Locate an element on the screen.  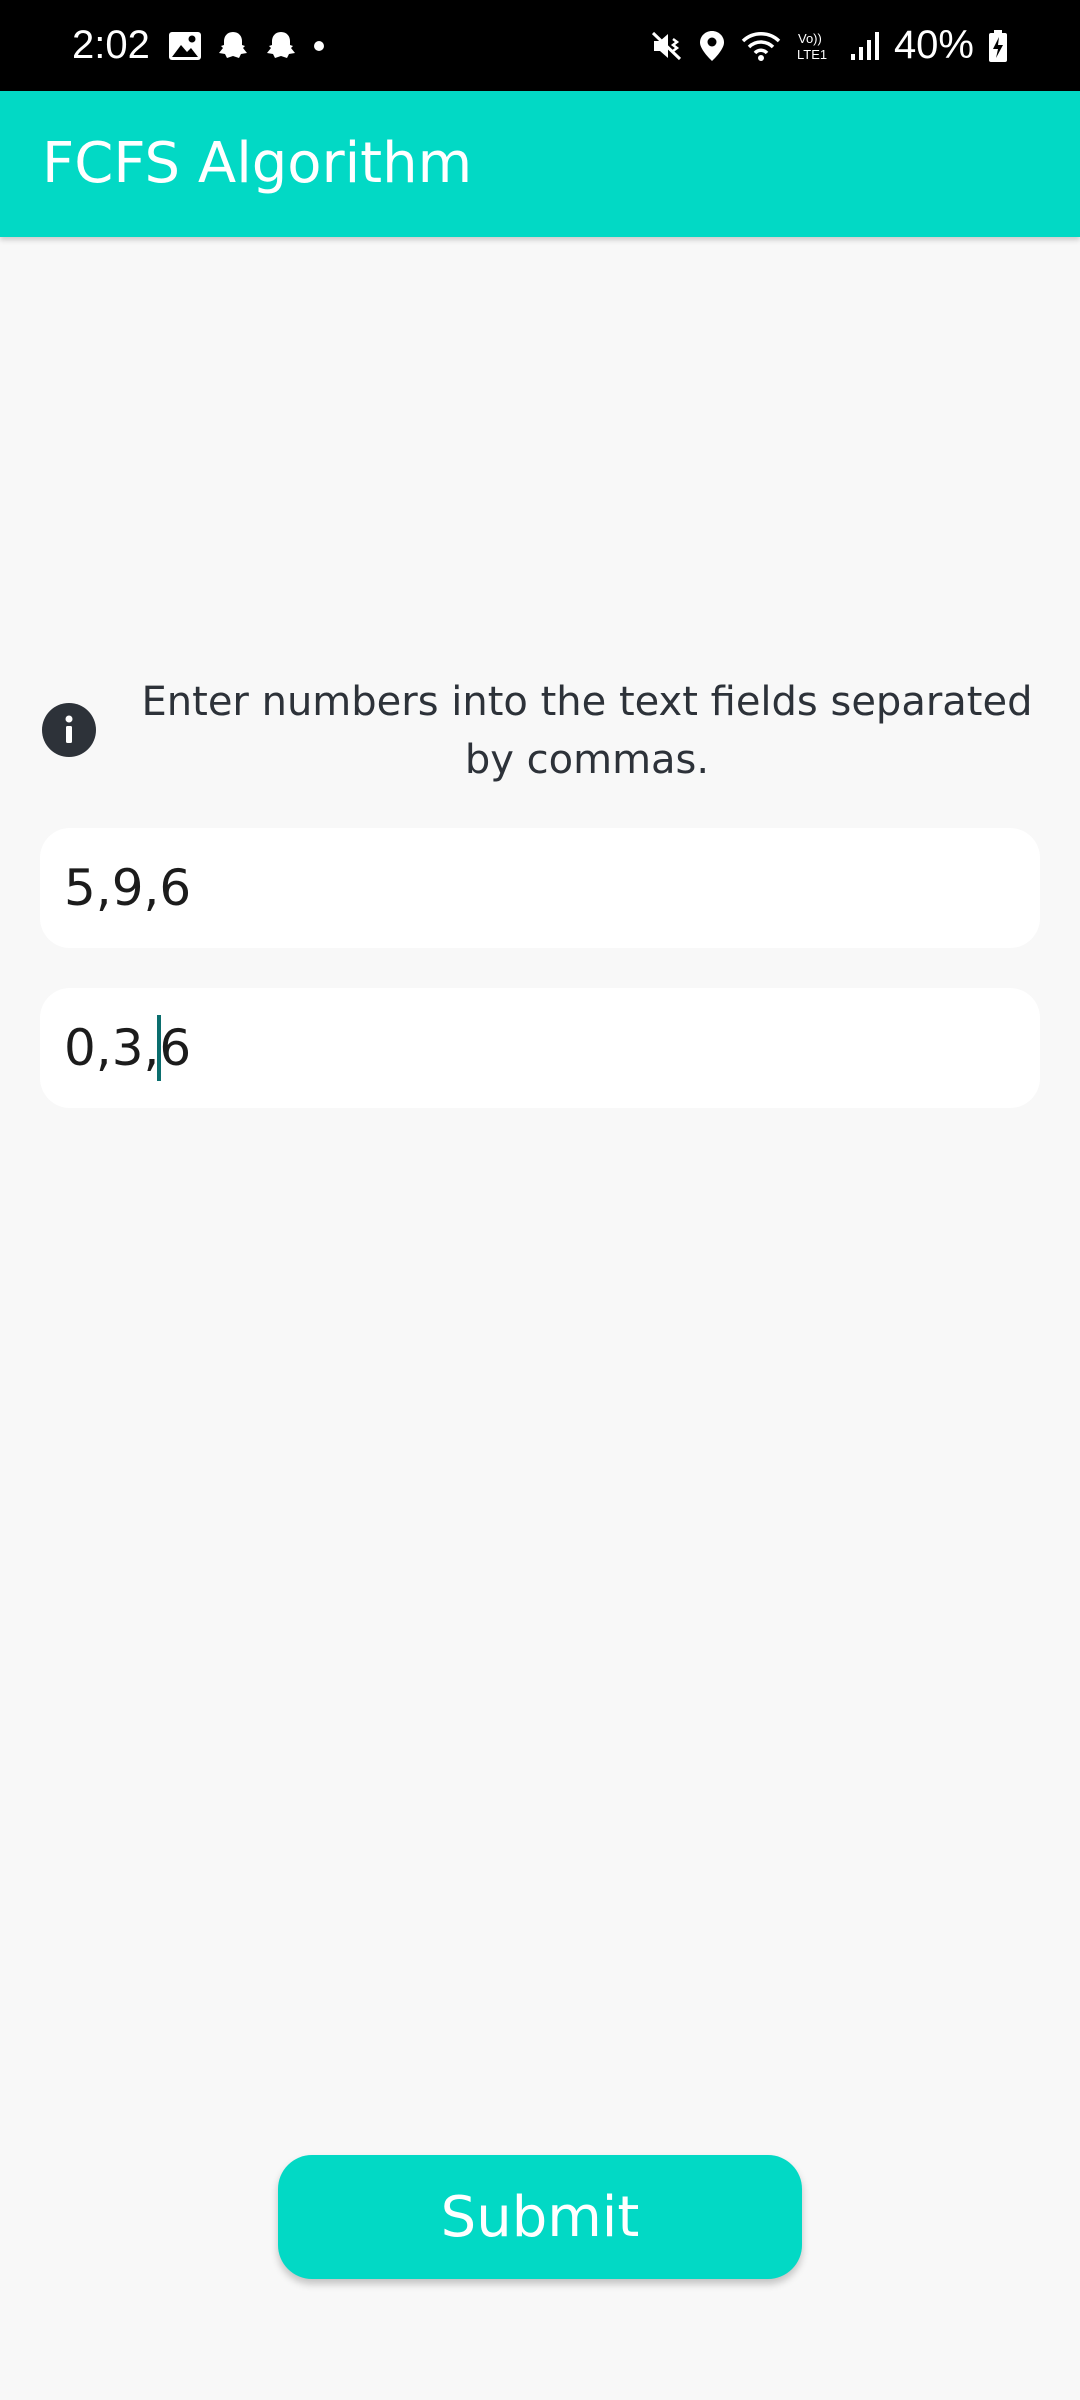
gallery-icon is located at coordinates (185, 46).